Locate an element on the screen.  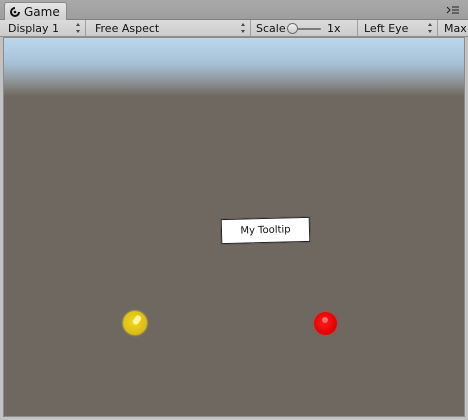
aspect-label: Free Aspect is located at coordinates (127, 28).